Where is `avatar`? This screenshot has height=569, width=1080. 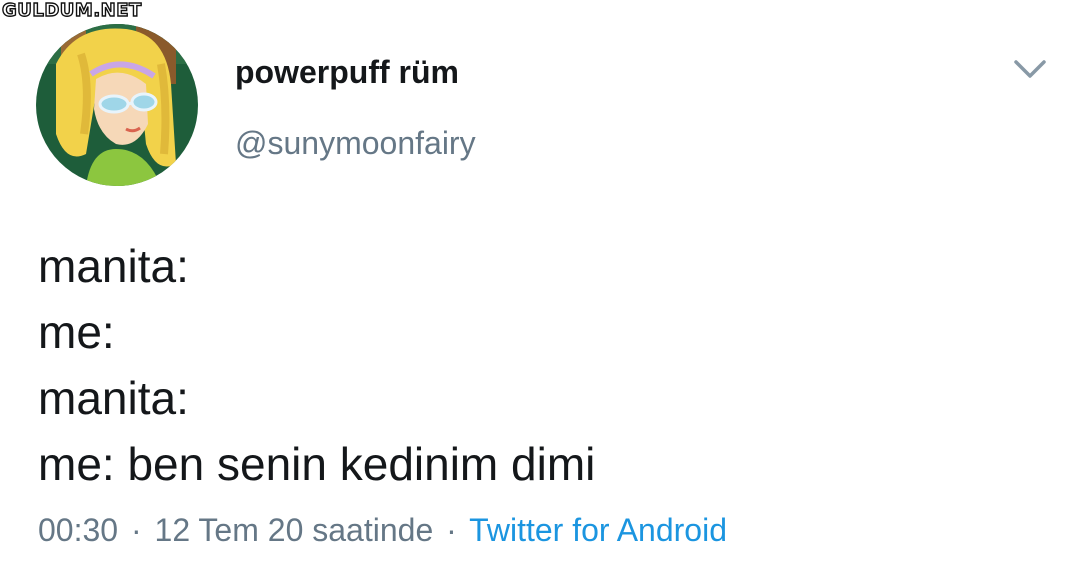 avatar is located at coordinates (117, 105).